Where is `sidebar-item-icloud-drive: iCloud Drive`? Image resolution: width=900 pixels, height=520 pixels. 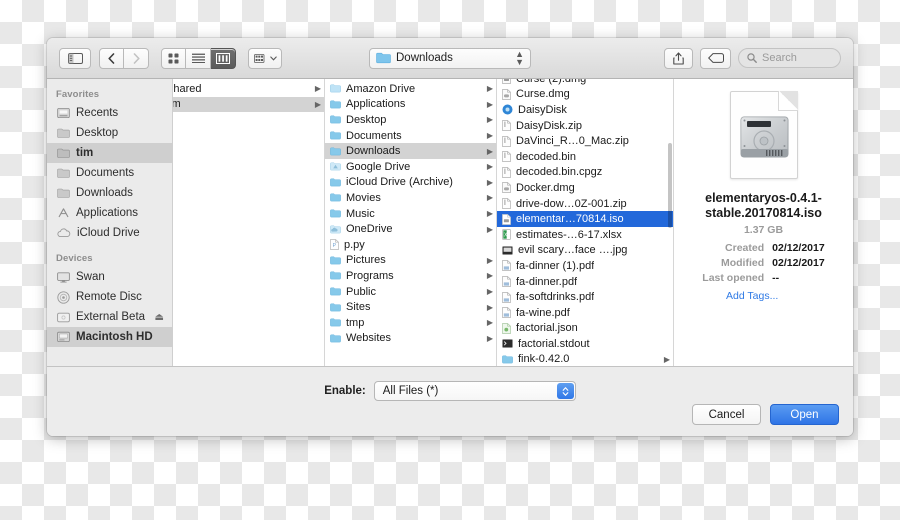
sidebar-item-icloud-drive: iCloud Drive is located at coordinates (109, 233).